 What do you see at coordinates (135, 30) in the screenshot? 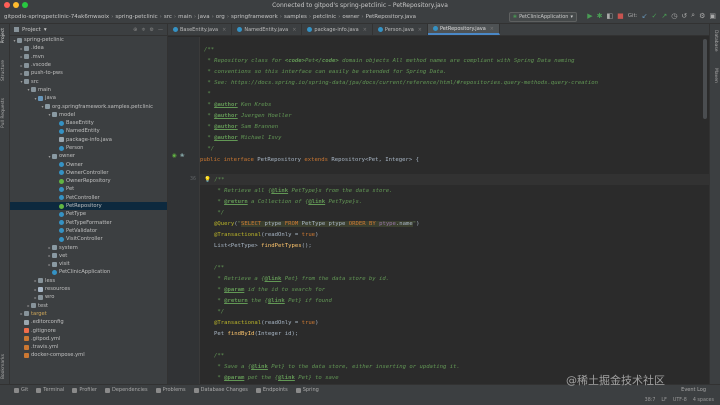
I see `locate-icon: ⊕` at bounding box center [135, 30].